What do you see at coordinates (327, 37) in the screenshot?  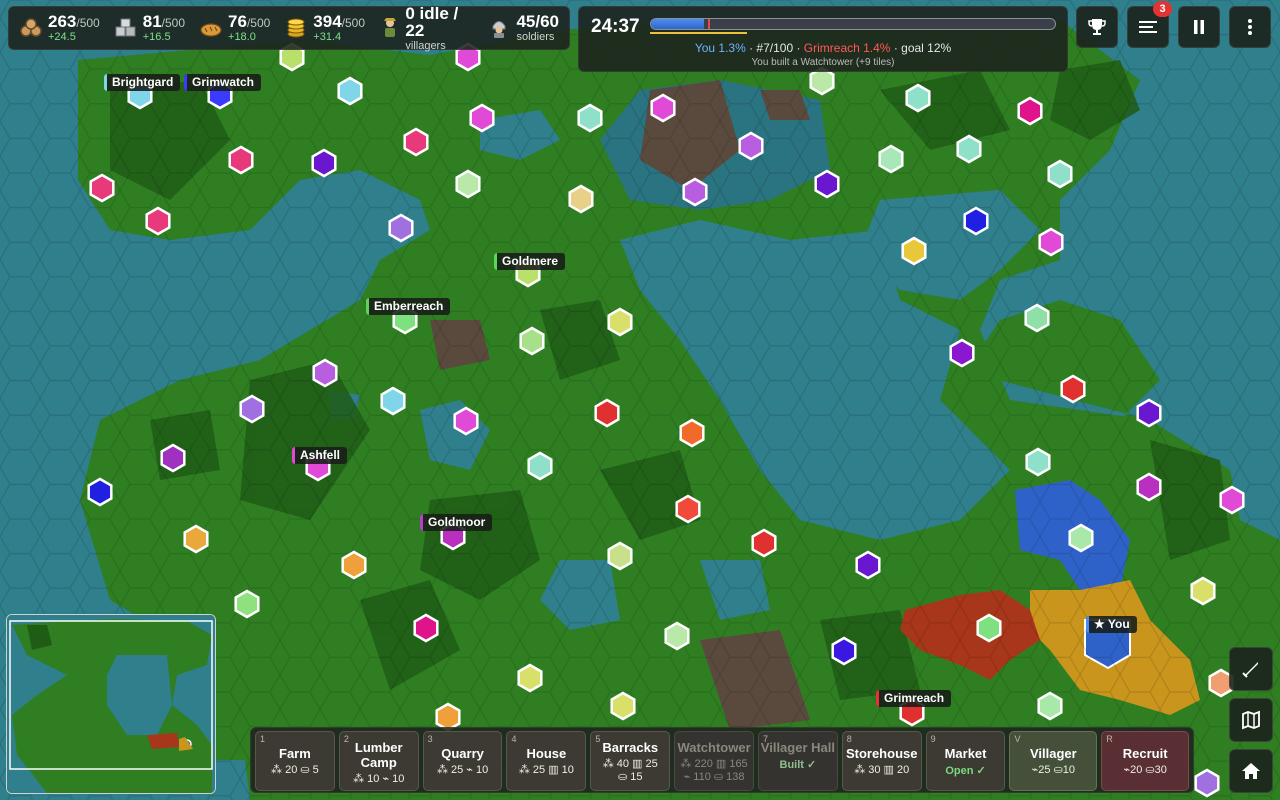 I see `gold-rate: +31.4` at bounding box center [327, 37].